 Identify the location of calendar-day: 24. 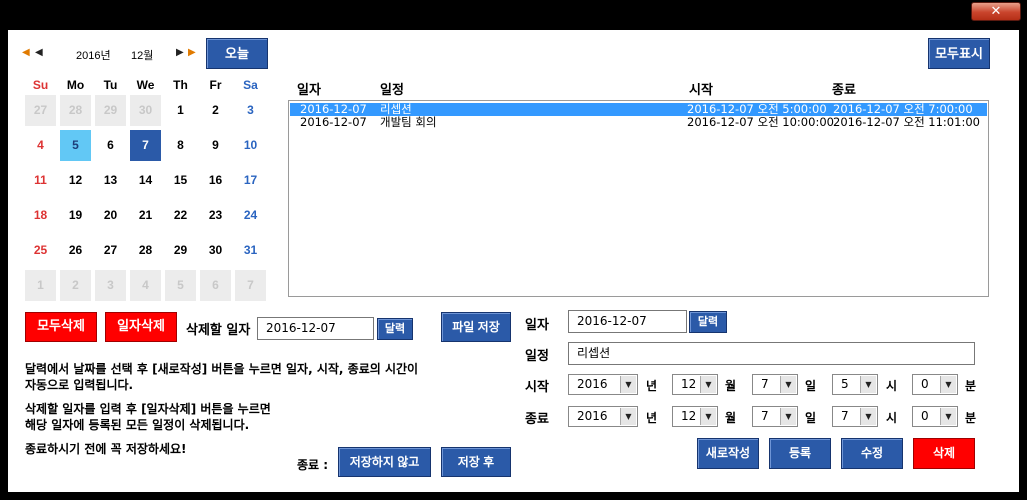
(250, 215).